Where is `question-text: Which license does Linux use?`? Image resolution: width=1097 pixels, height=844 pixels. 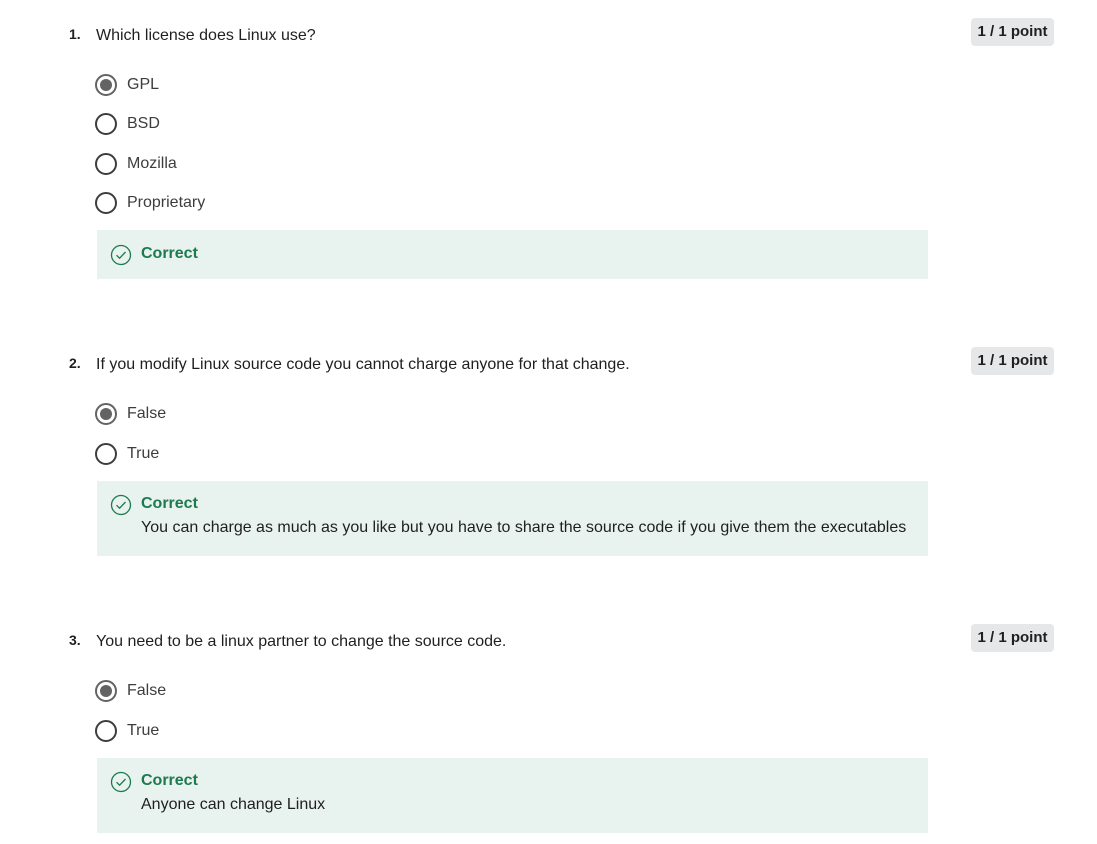 question-text: Which license does Linux use? is located at coordinates (206, 35).